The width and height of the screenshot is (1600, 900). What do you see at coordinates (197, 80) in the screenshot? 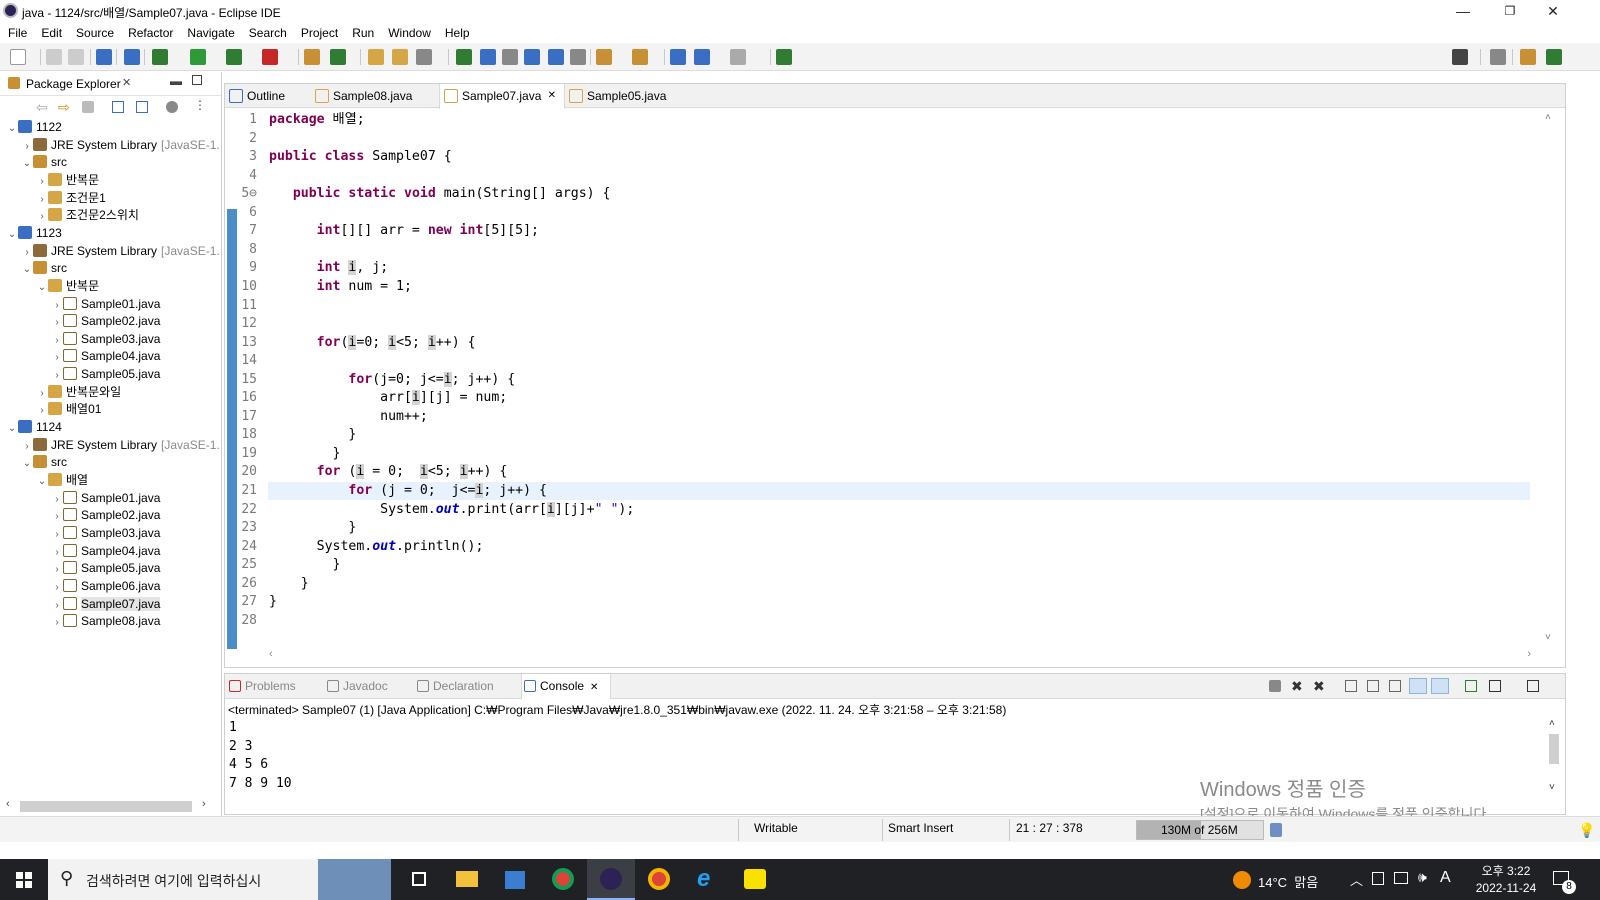
I see `maximize-view-icon` at bounding box center [197, 80].